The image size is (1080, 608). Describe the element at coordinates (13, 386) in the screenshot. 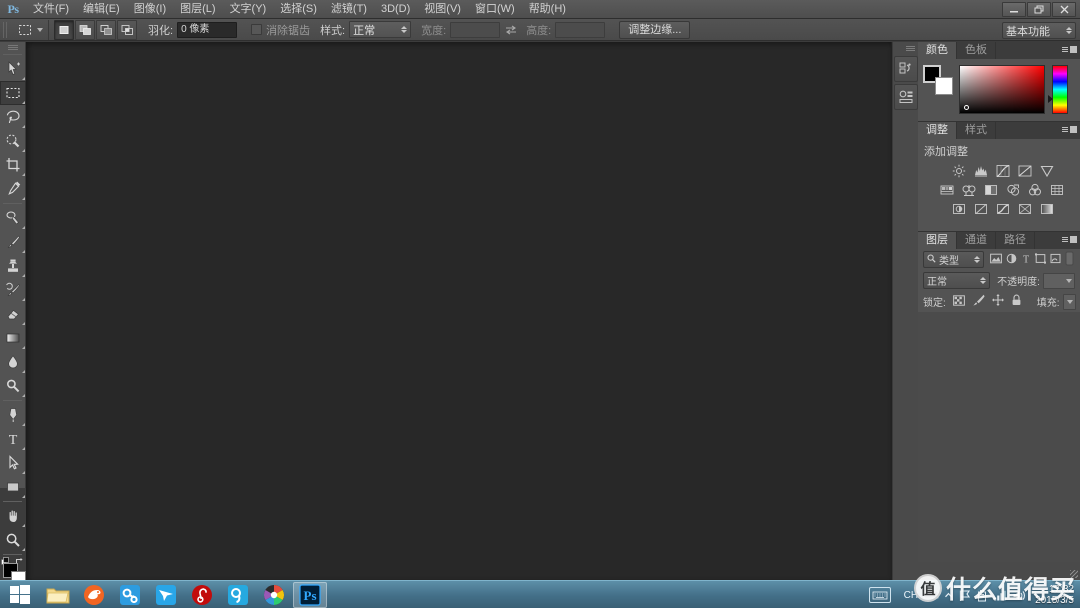

I see `dodge-tool` at that location.